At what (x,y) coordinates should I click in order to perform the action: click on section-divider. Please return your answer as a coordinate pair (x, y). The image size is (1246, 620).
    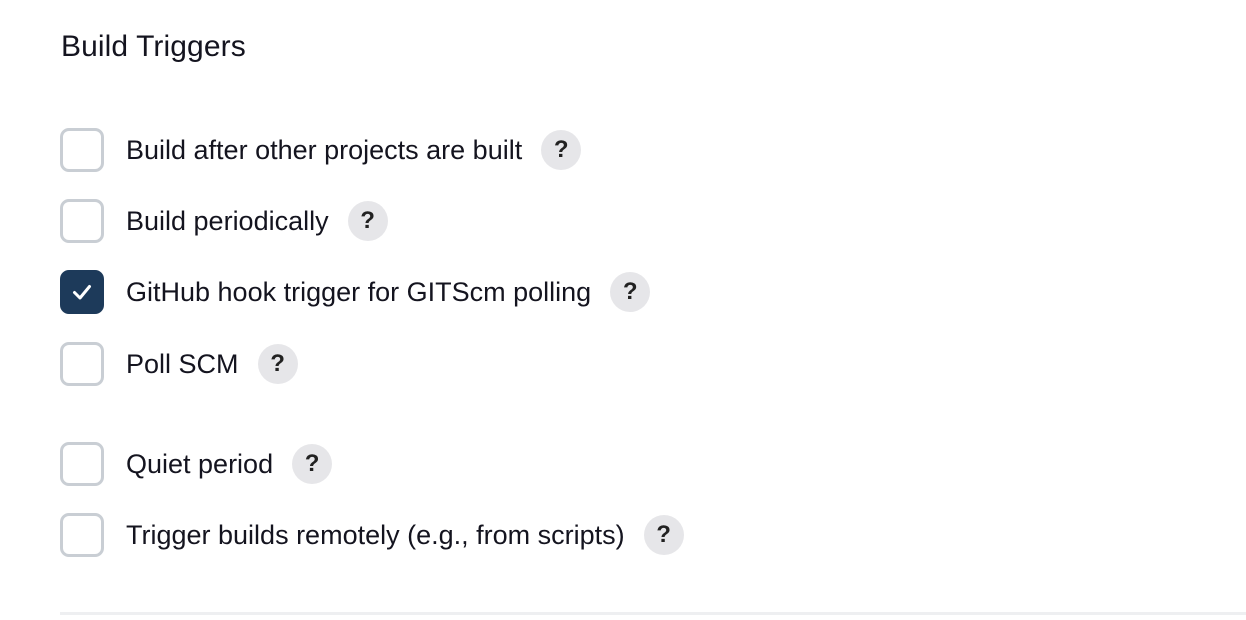
    Looking at the image, I should click on (653, 613).